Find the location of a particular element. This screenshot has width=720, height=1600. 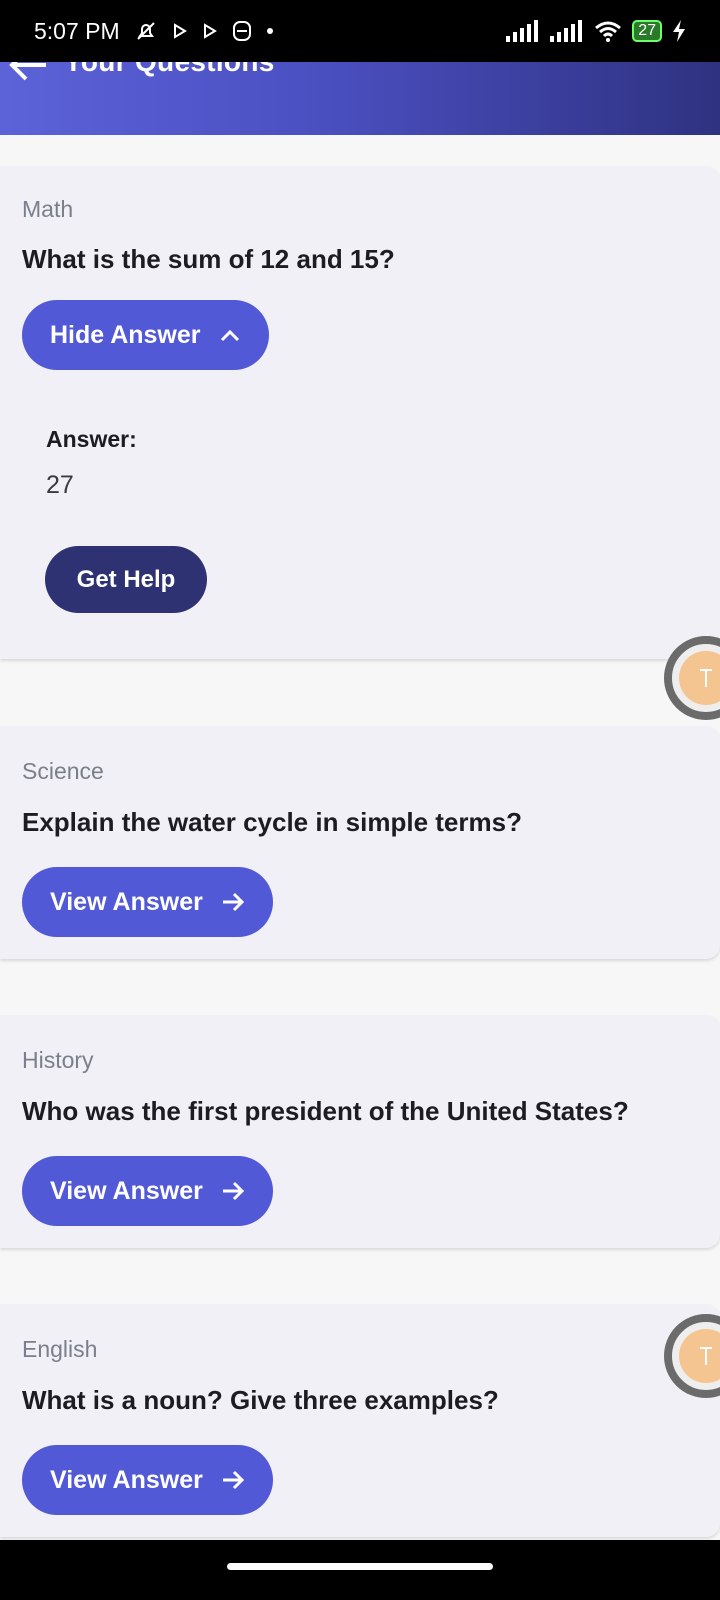

page-title: Your Questions is located at coordinates (169, 70).